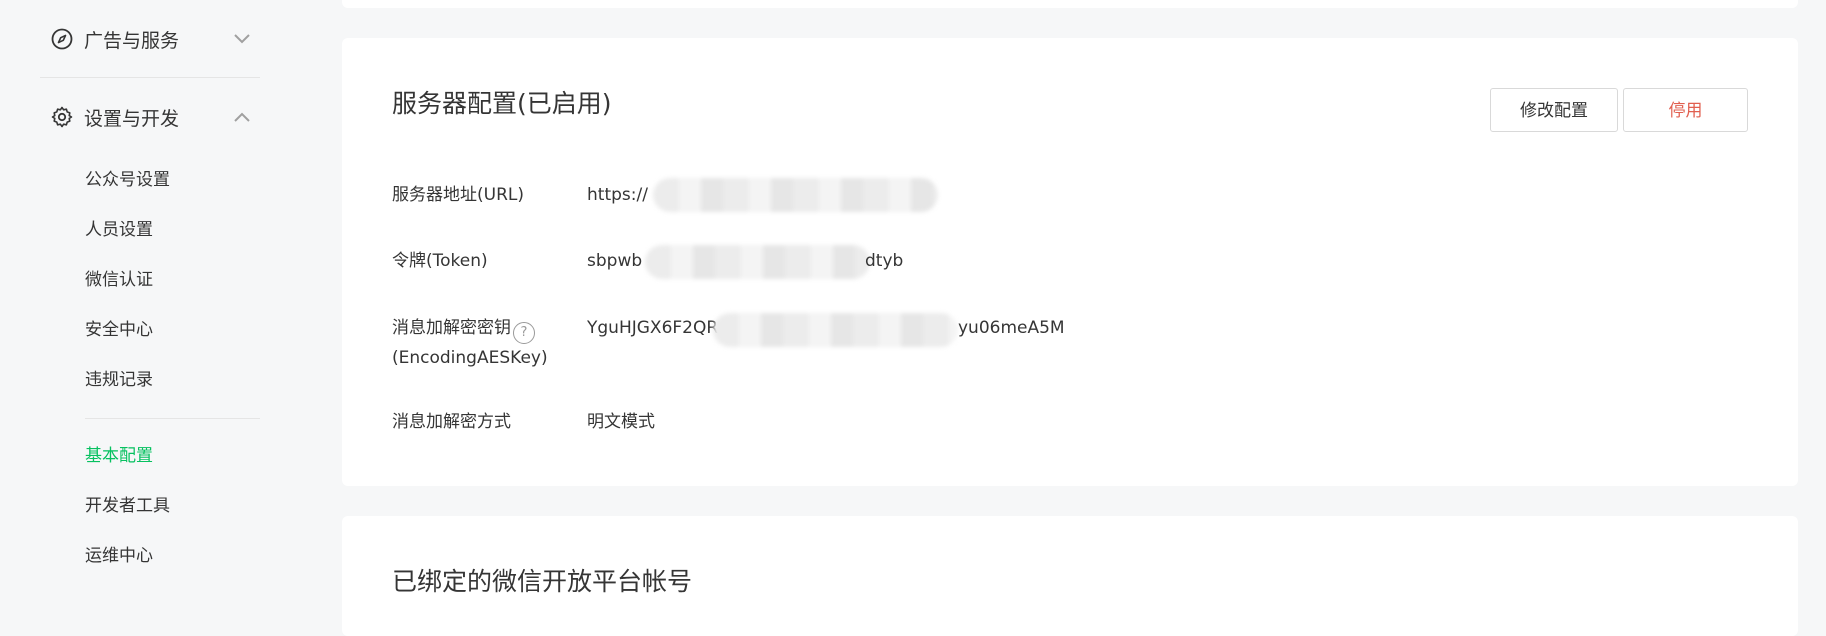 Image resolution: width=1826 pixels, height=636 pixels. What do you see at coordinates (757, 262) in the screenshot?
I see `redacted-token` at bounding box center [757, 262].